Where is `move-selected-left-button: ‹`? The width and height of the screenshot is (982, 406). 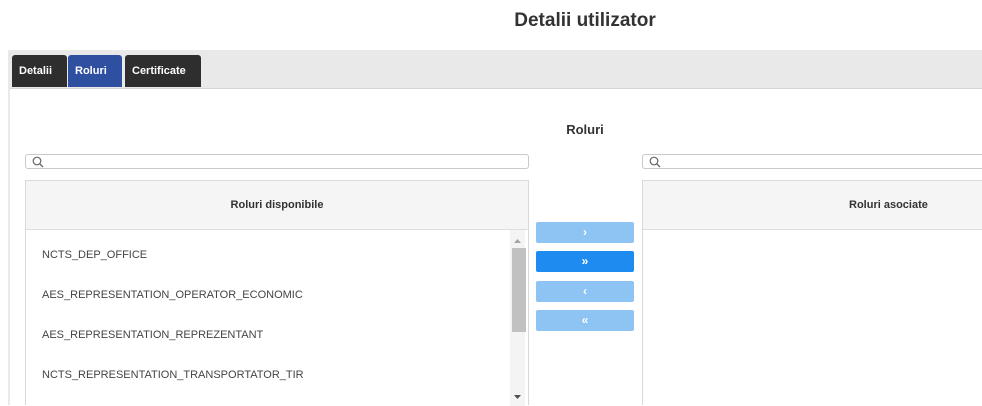
move-selected-left-button: ‹ is located at coordinates (585, 291).